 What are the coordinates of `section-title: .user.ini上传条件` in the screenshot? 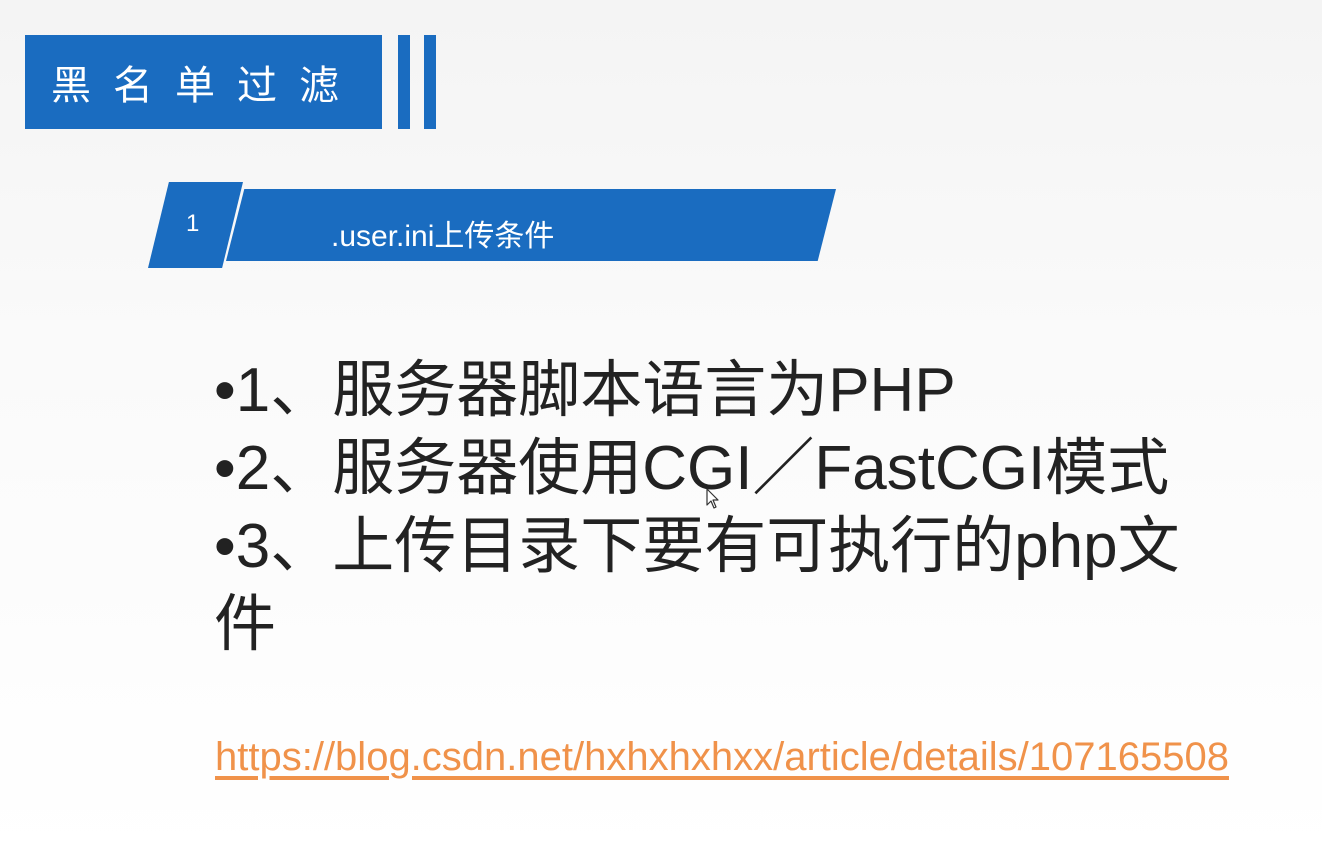 It's located at (443, 236).